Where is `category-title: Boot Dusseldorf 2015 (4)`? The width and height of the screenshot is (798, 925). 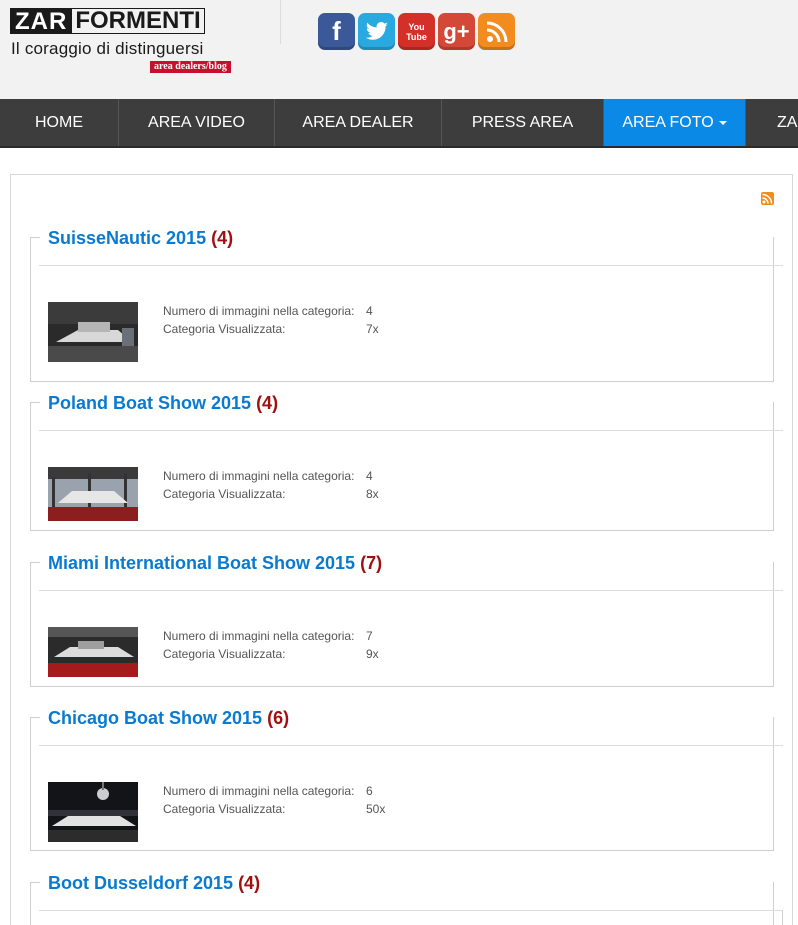
category-title: Boot Dusseldorf 2015 (4) is located at coordinates (154, 883).